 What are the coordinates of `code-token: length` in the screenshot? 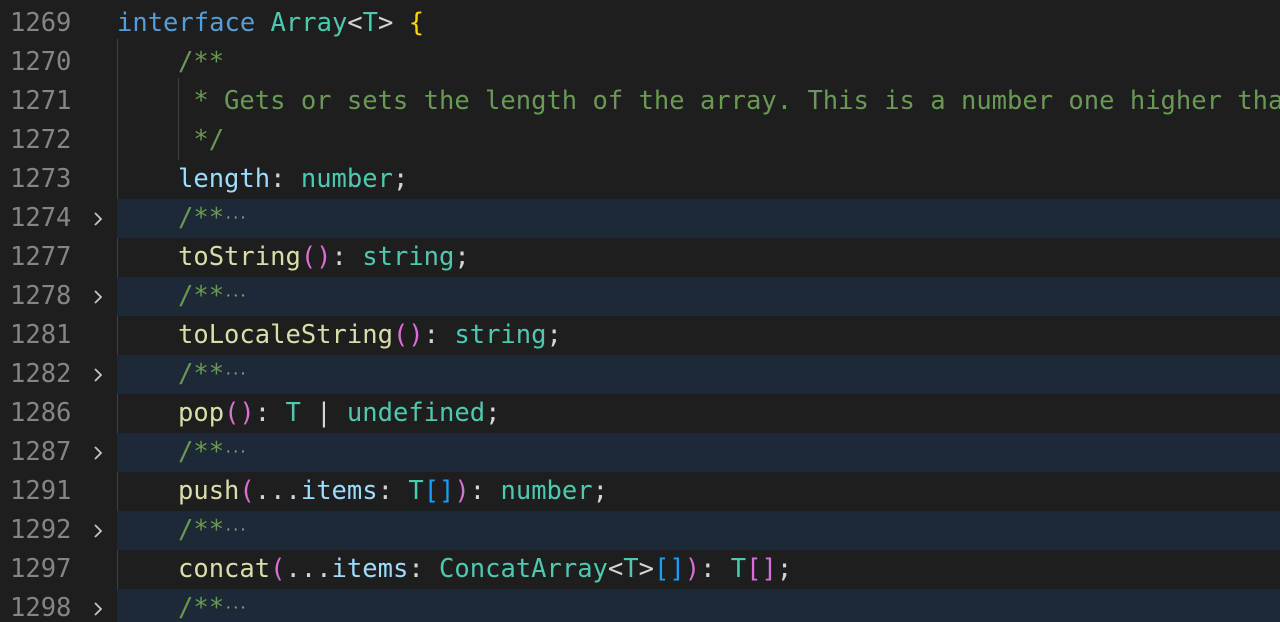 It's located at (224, 179).